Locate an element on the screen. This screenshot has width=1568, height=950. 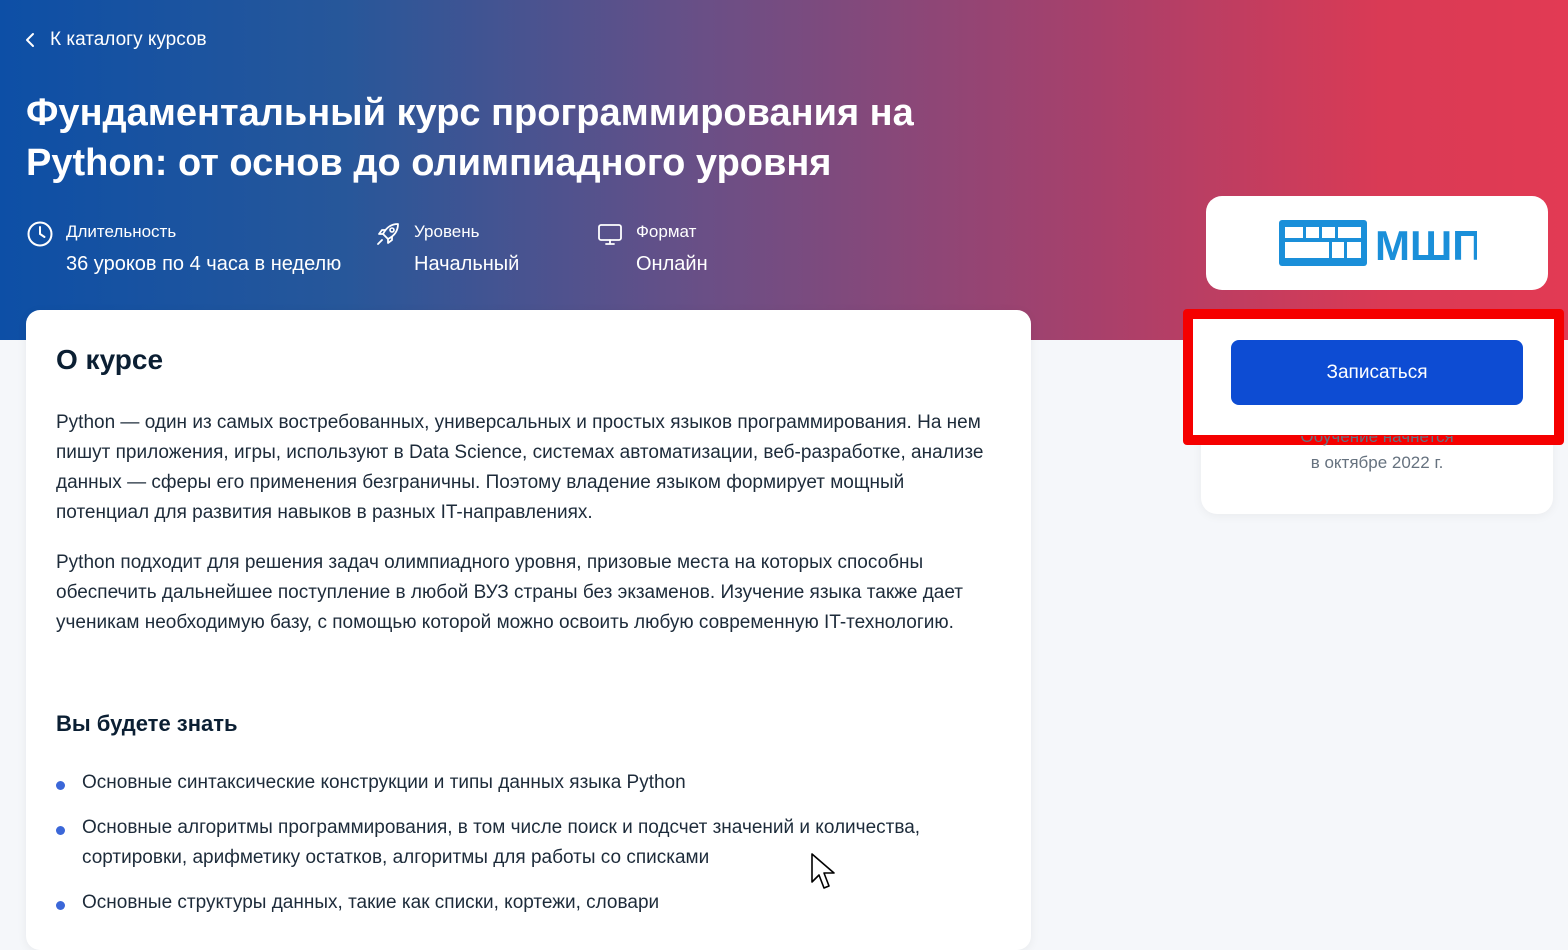
svg-text: МШП is located at coordinates (1426, 245).